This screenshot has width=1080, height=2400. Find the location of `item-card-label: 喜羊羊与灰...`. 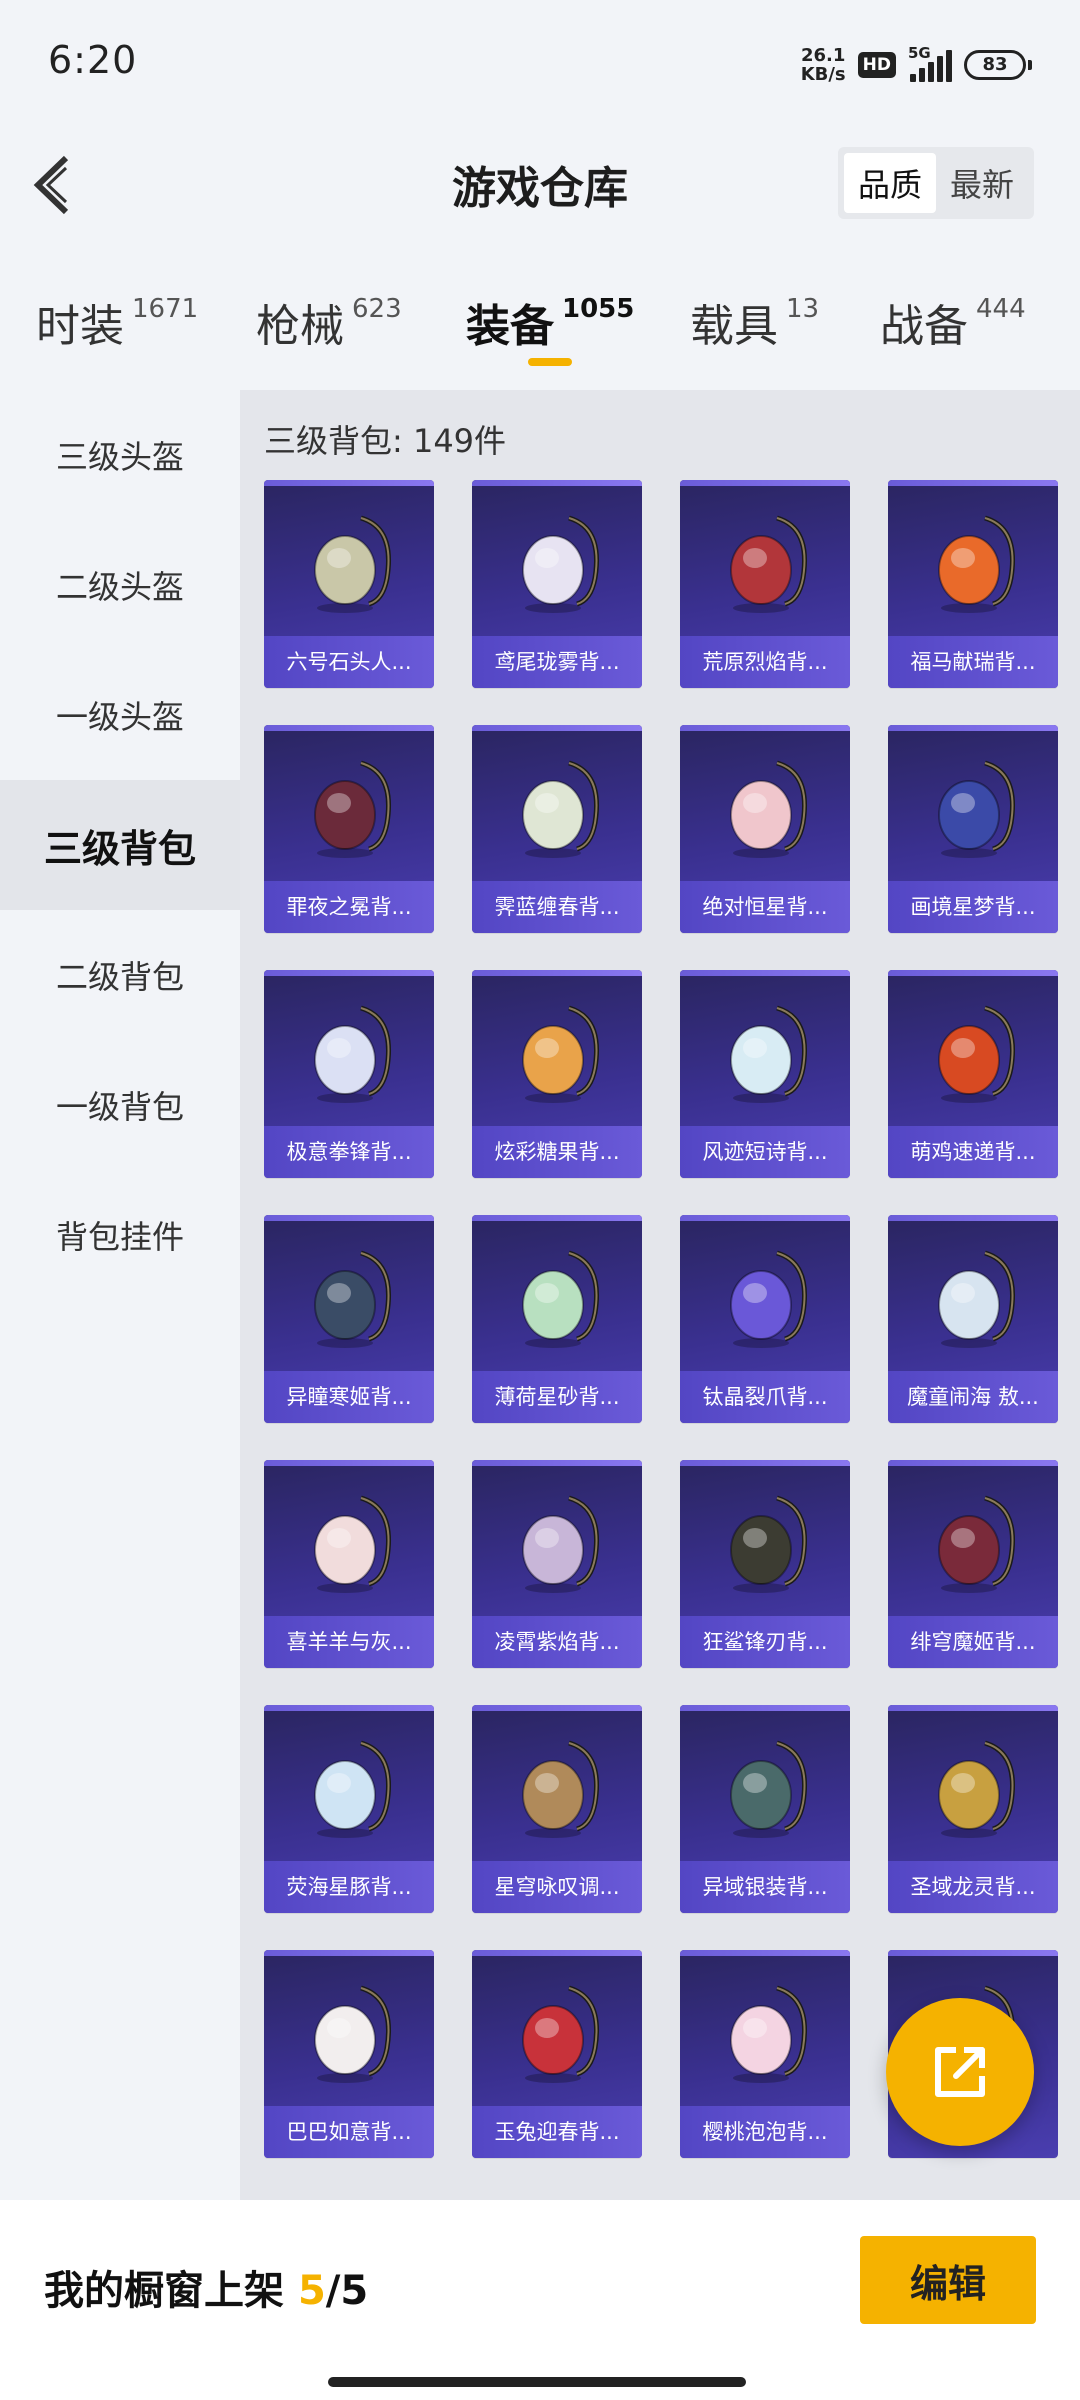

item-card-label: 喜羊羊与灰... is located at coordinates (349, 1642).